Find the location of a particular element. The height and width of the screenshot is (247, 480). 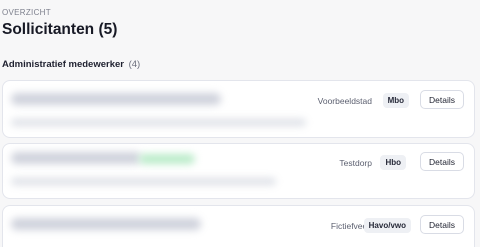

page-overline: OVERZICHT is located at coordinates (26, 12).